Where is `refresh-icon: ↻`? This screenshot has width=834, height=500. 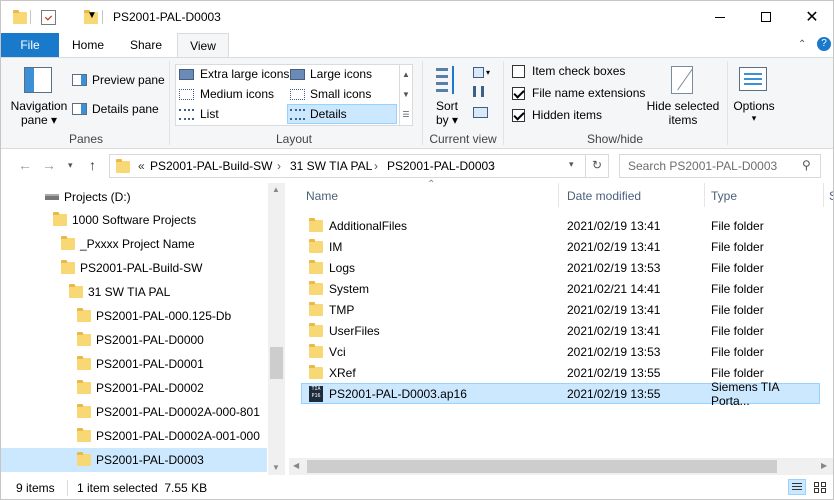 refresh-icon: ↻ is located at coordinates (597, 165).